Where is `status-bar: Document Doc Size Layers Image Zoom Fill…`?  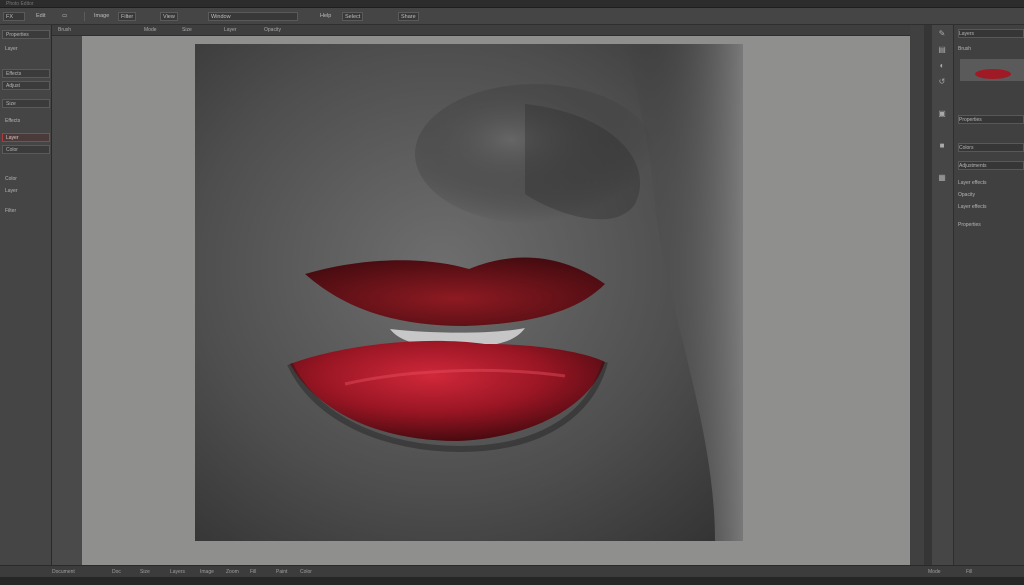
status-bar: Document Doc Size Layers Image Zoom Fill… is located at coordinates (512, 571).